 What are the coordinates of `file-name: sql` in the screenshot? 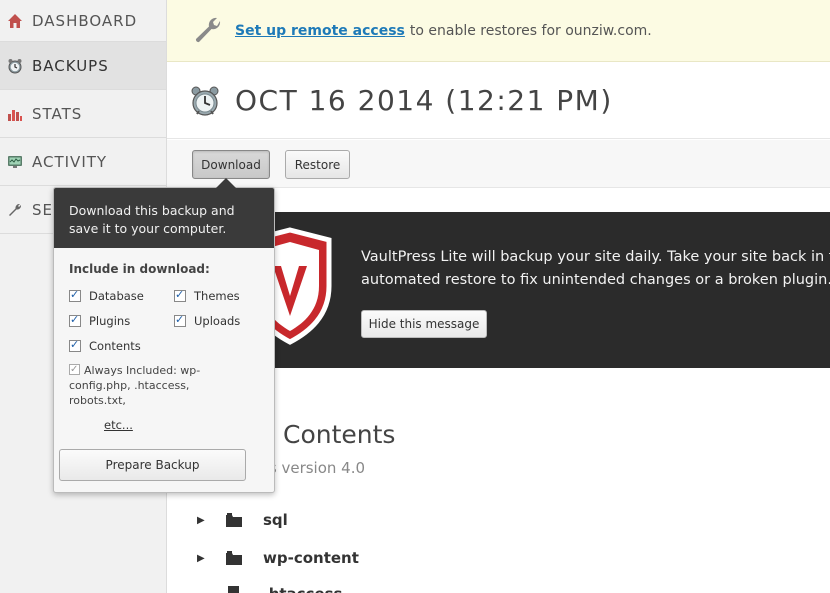 It's located at (275, 520).